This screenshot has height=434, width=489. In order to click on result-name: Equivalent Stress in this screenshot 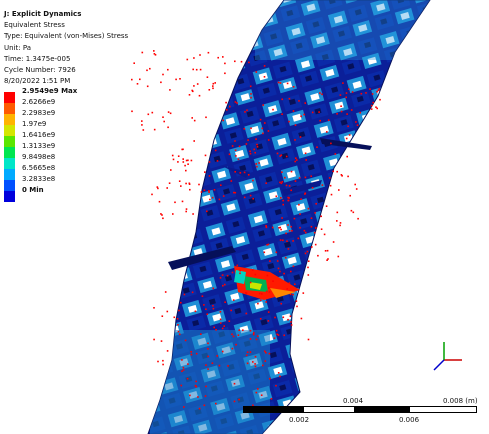, I will do `click(34, 25)`.